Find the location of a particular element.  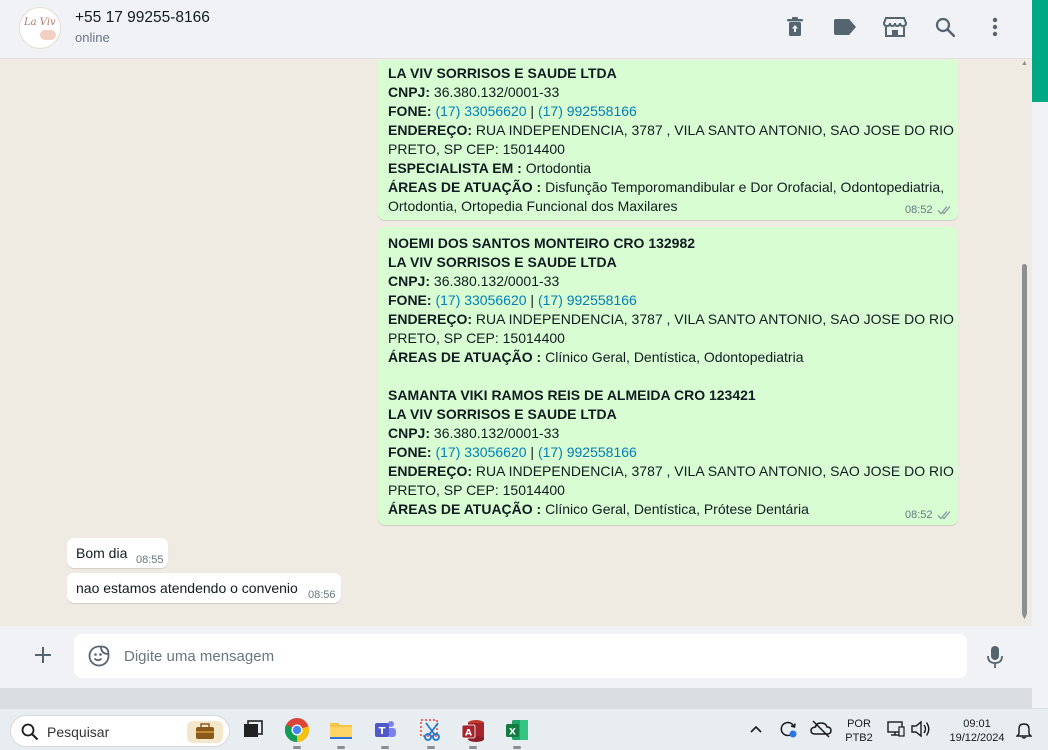

dentist-name: NOEMI DOS SANTOS MONTEIRO CRO 132982 is located at coordinates (542, 243).